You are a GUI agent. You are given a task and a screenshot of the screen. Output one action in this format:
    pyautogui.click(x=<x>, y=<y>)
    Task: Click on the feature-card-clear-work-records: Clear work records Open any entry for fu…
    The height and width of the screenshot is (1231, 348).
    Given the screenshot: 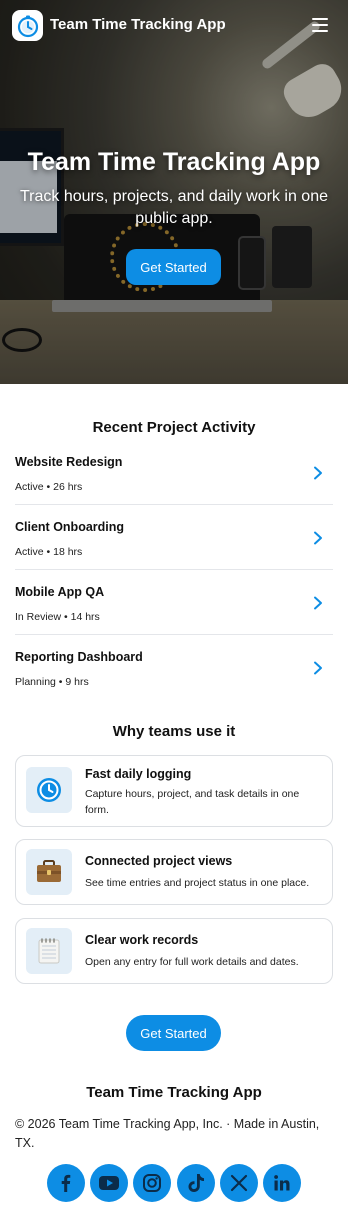 What is the action you would take?
    pyautogui.click(x=174, y=951)
    